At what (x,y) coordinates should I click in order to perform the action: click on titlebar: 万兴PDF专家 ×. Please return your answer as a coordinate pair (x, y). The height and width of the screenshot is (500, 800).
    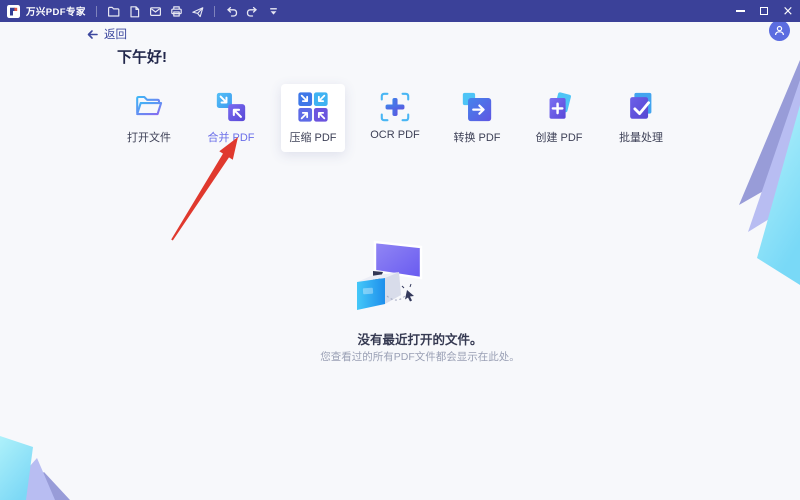
    Looking at the image, I should click on (400, 11).